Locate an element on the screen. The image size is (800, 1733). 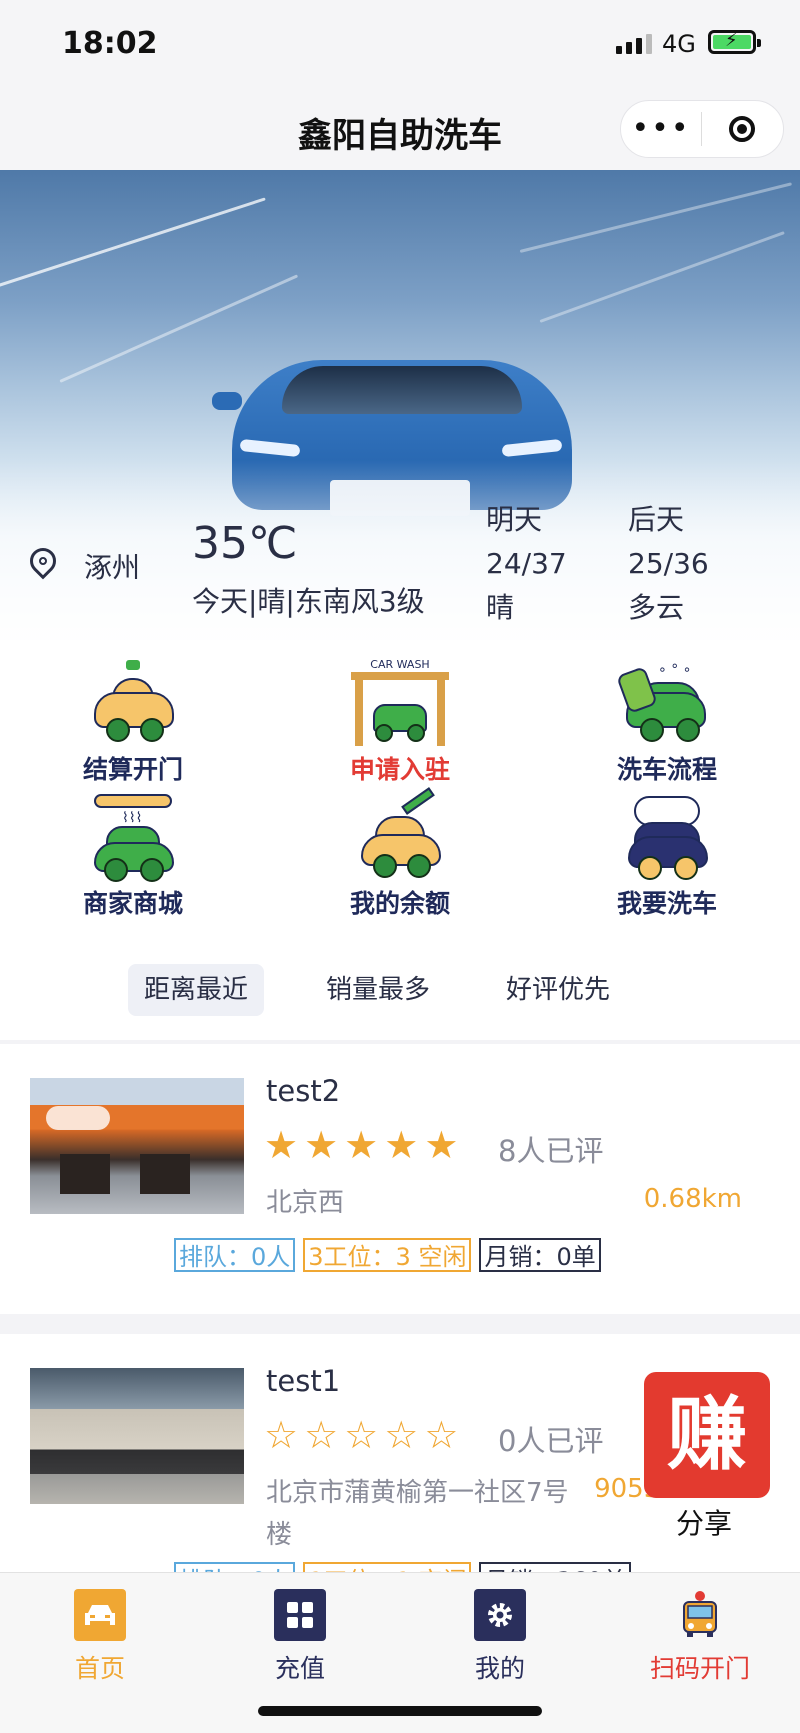
grid-label: 我的余额 is located at coordinates (399, 903).